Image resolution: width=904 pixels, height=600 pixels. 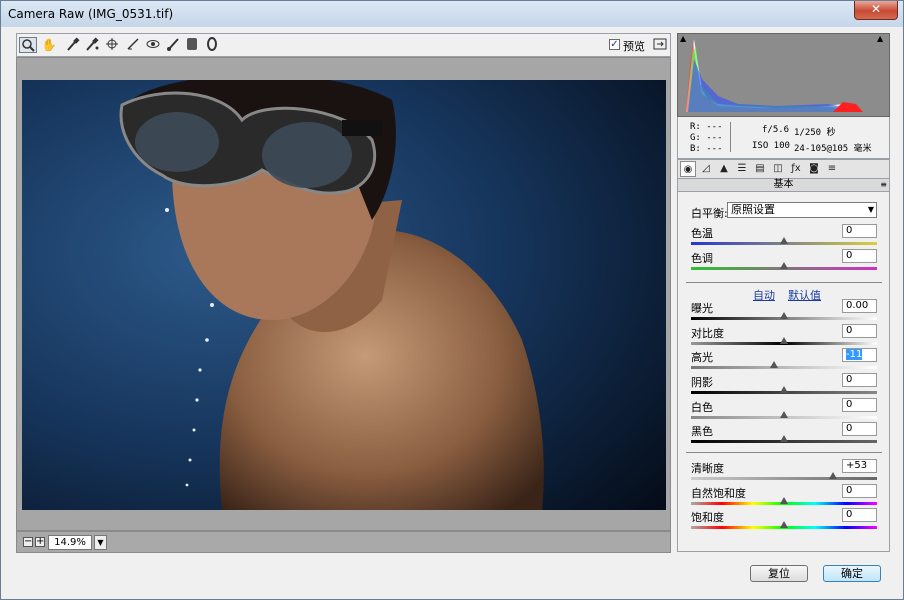 I want to click on green-readout: G: ---, so click(x=706, y=138).